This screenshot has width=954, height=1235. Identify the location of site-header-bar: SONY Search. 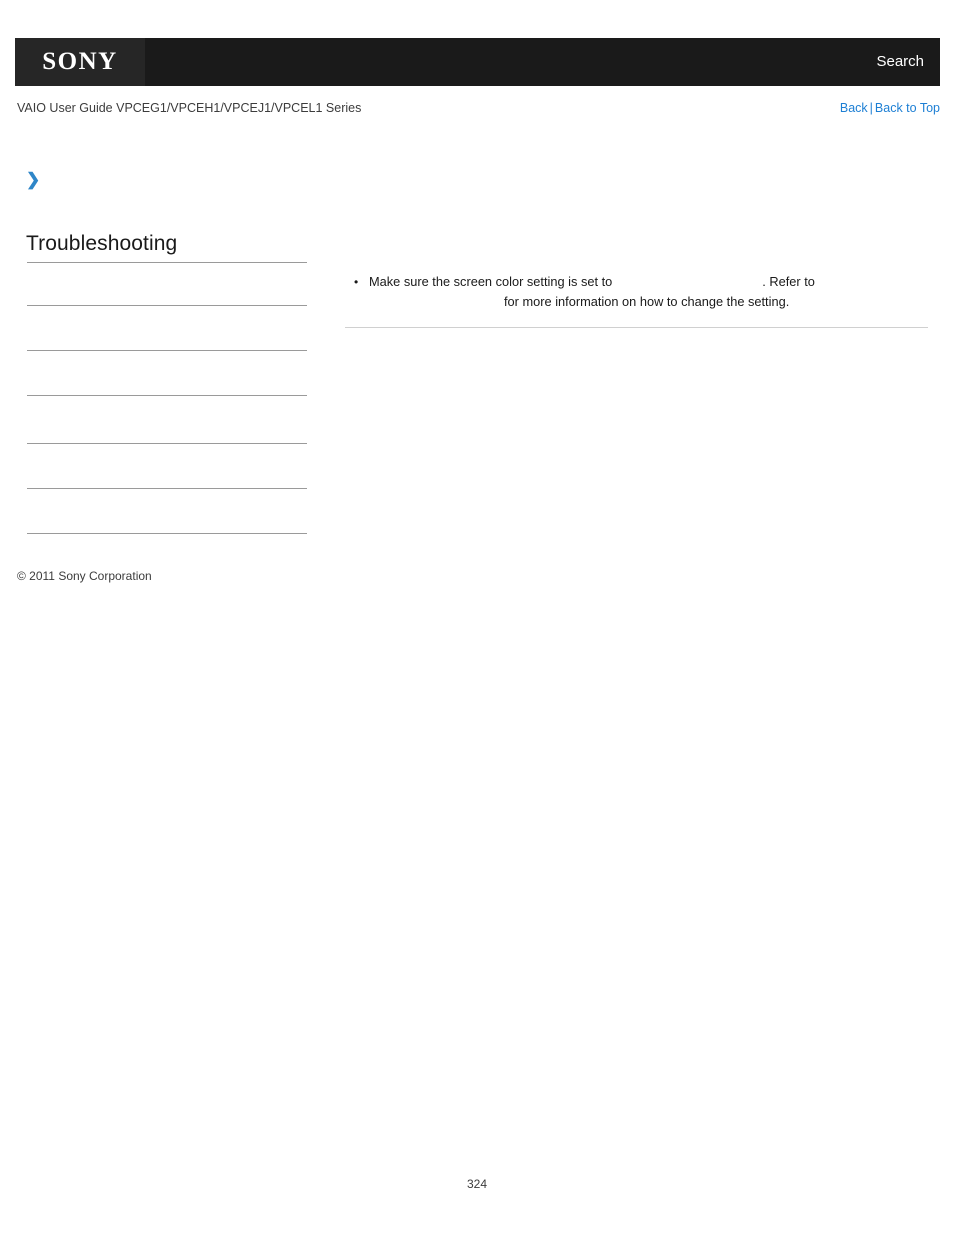
(477, 62).